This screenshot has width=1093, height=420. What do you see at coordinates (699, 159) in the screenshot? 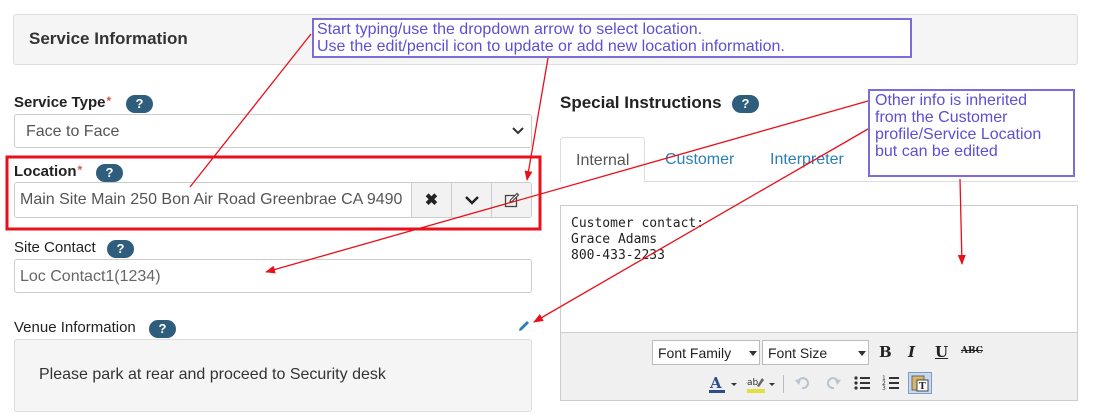
I see `tab-customer: Customer` at bounding box center [699, 159].